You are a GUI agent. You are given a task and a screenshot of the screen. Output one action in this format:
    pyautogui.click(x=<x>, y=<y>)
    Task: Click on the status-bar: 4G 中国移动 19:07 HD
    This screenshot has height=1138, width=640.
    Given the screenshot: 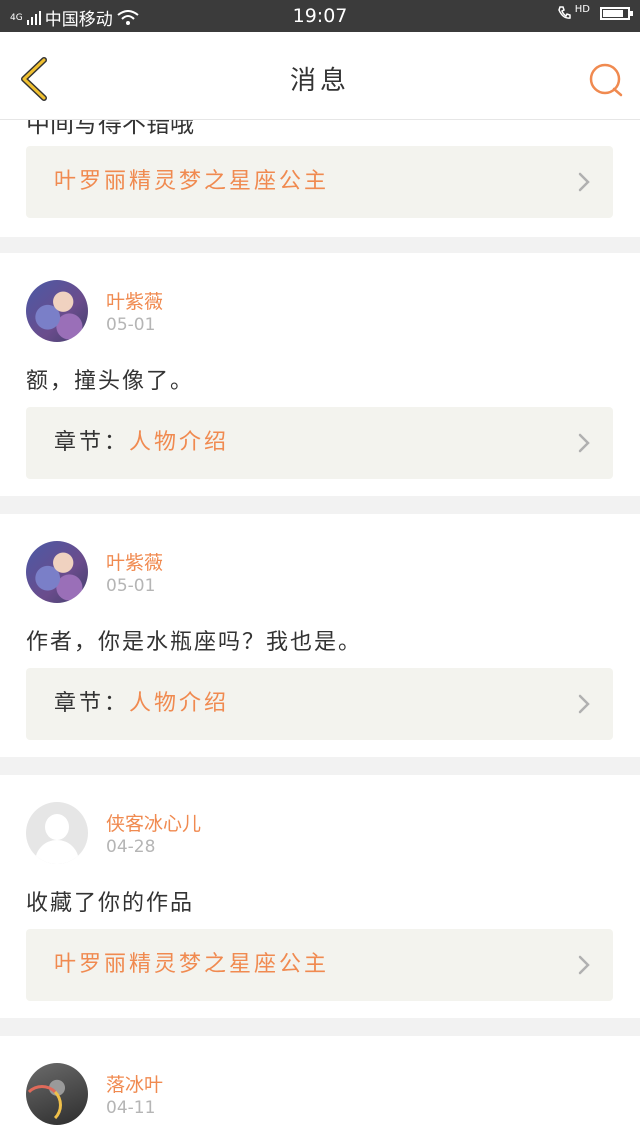 What is the action you would take?
    pyautogui.click(x=320, y=16)
    